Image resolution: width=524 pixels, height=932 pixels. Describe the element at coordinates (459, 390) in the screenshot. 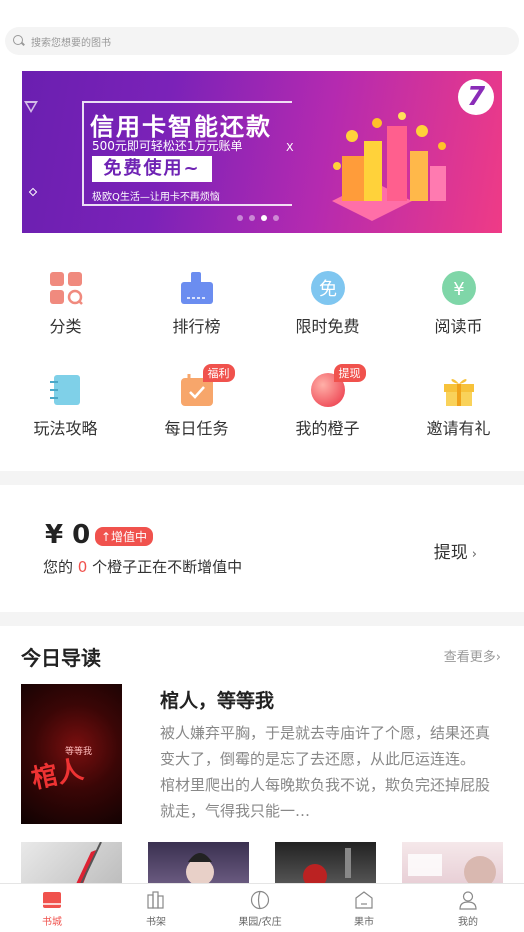

I see `gift-icon` at that location.